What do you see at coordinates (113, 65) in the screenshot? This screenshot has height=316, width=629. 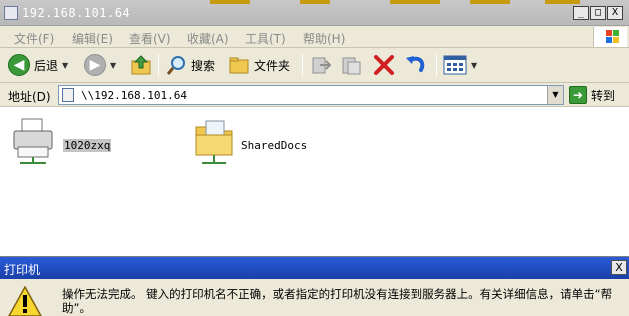 I see `forward-dropdown-icon: ▼` at bounding box center [113, 65].